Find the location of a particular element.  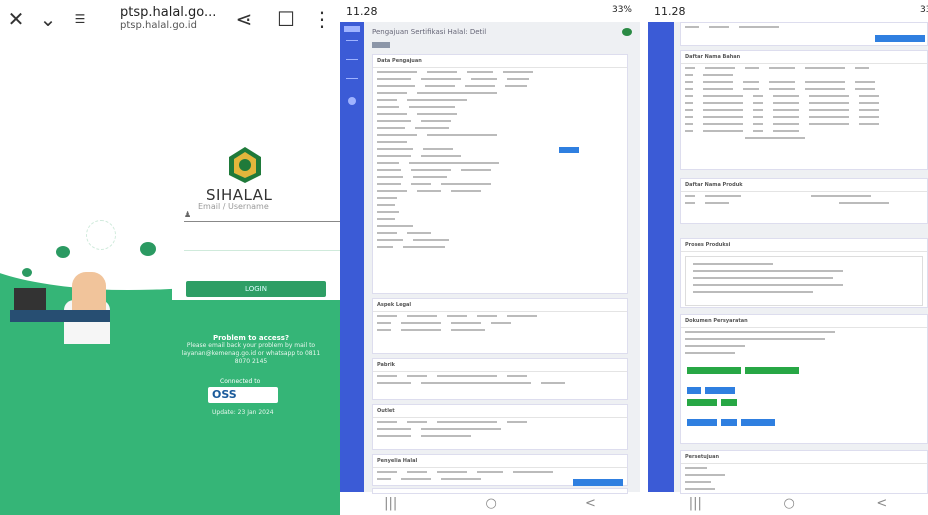

url-host: ptsp.halal.go.id is located at coordinates (158, 25).